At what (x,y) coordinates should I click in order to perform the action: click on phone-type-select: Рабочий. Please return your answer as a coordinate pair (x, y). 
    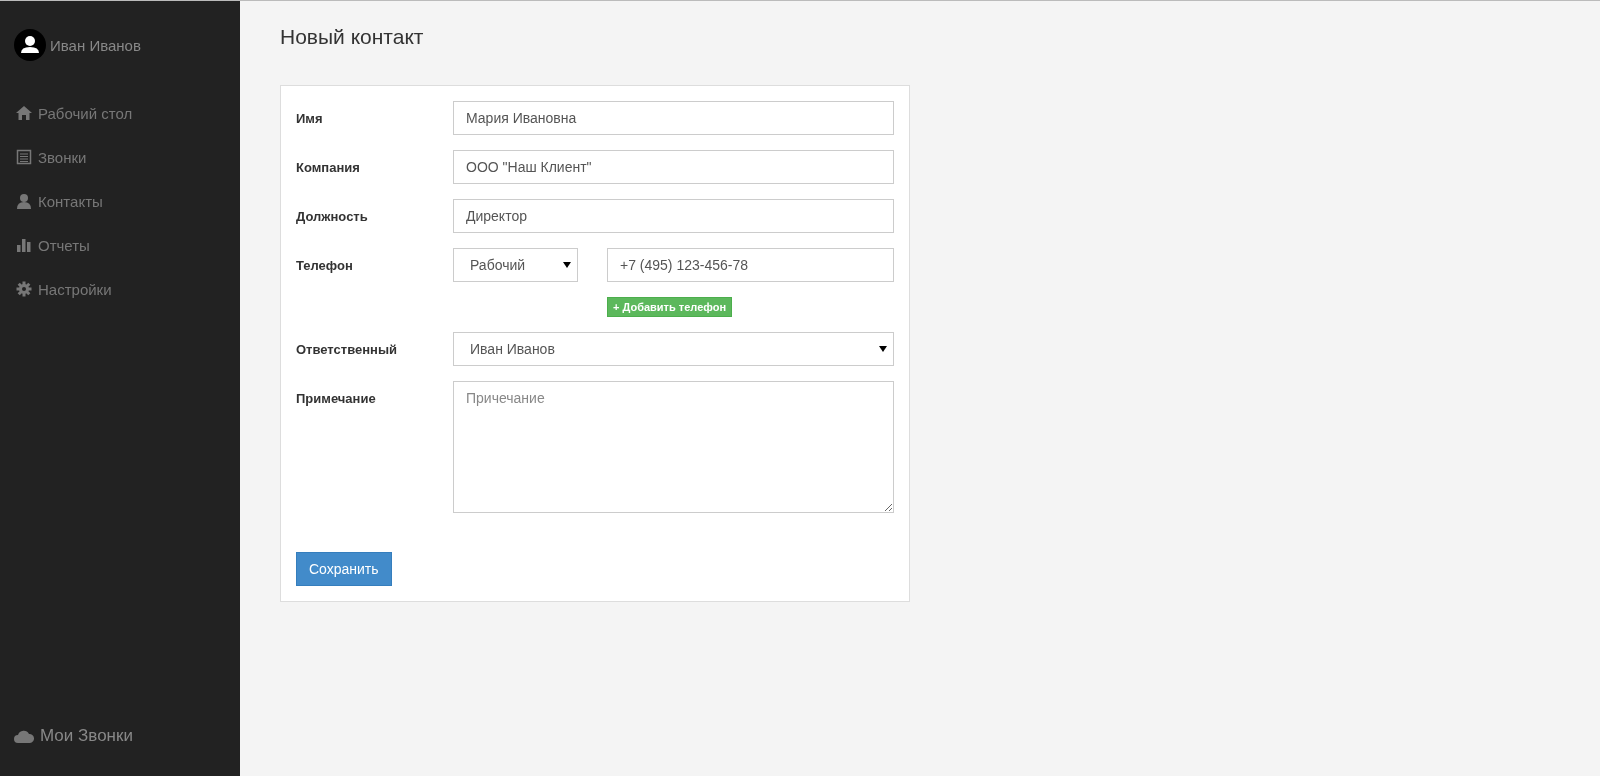
    Looking at the image, I should click on (515, 265).